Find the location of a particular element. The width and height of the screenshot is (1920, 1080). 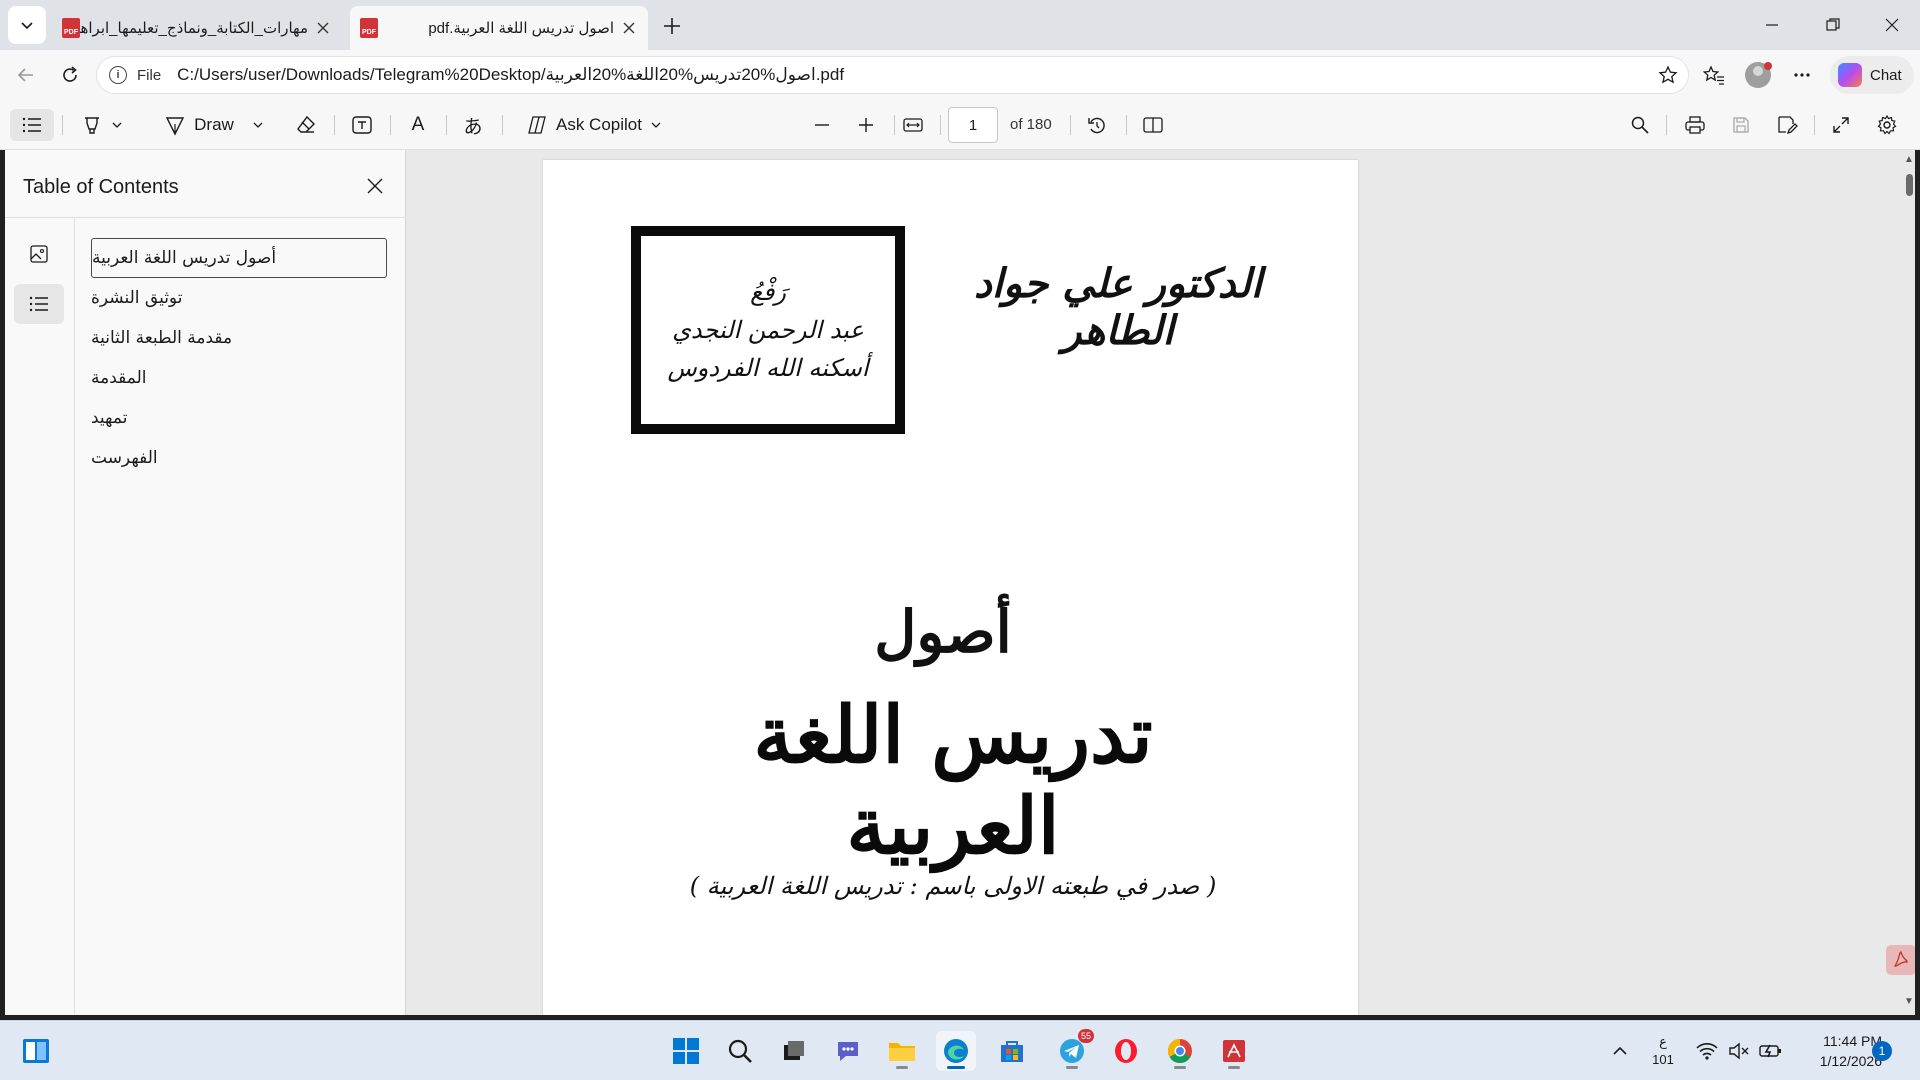

toc-item: مقدمة الطبعة الثانية is located at coordinates (239, 338).